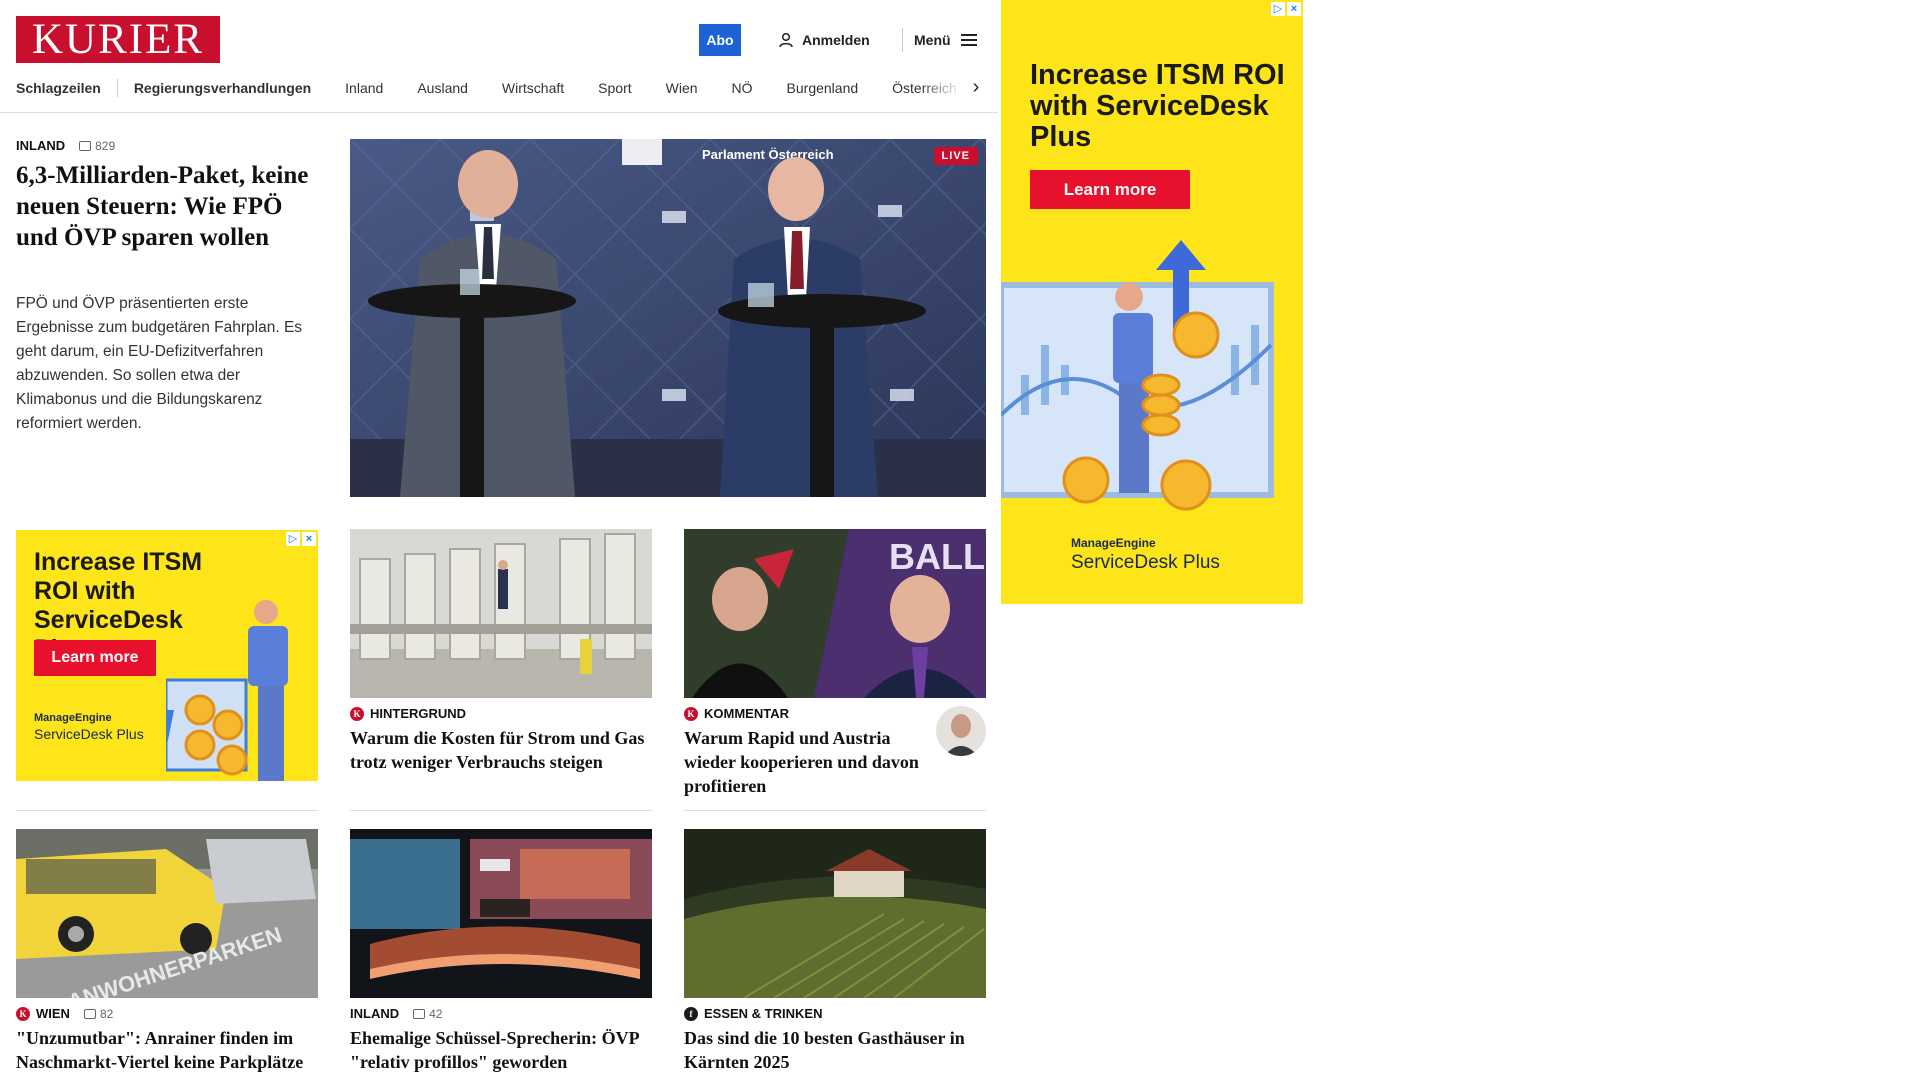 Image resolution: width=1920 pixels, height=1080 pixels. I want to click on lead-meta: INLAND 829, so click(65, 145).